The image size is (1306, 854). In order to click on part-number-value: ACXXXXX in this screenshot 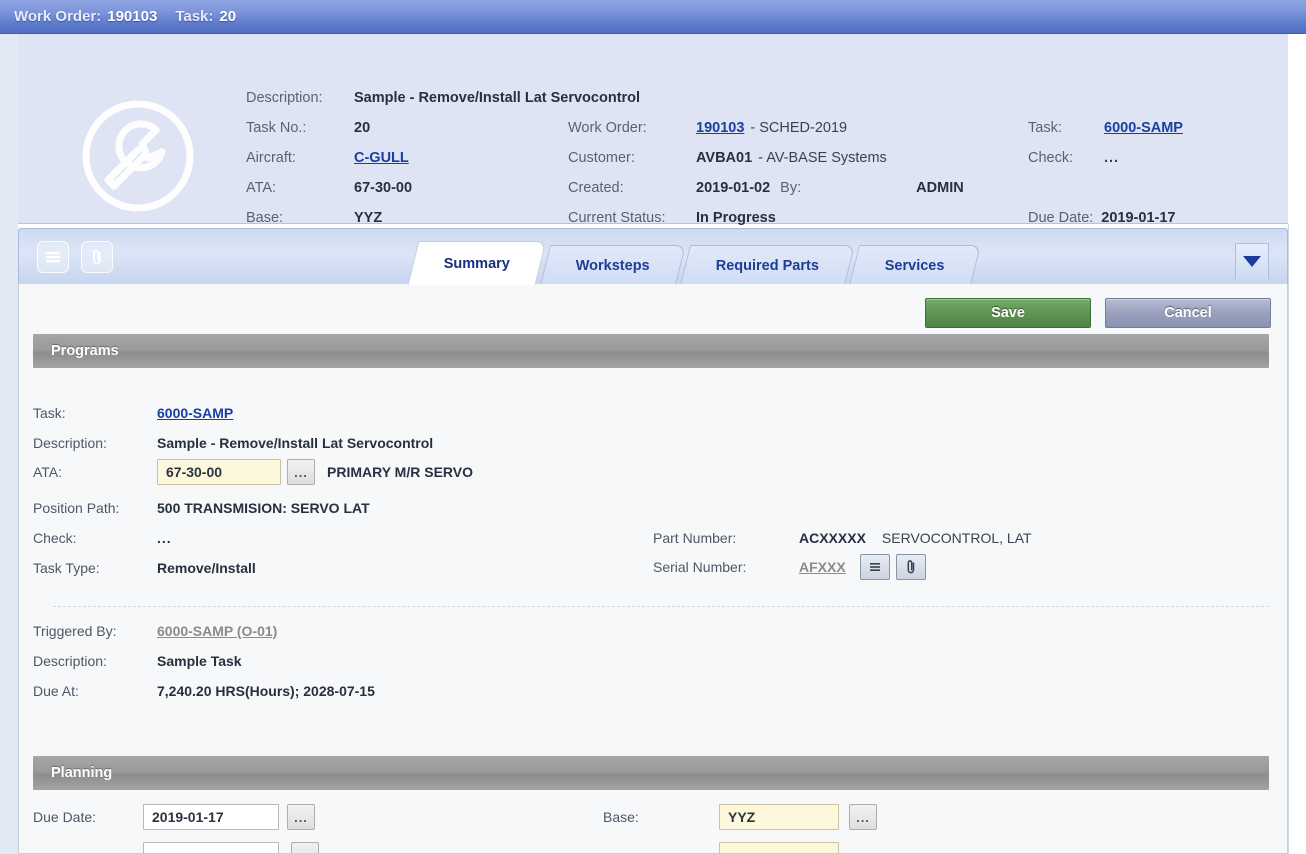, I will do `click(832, 538)`.